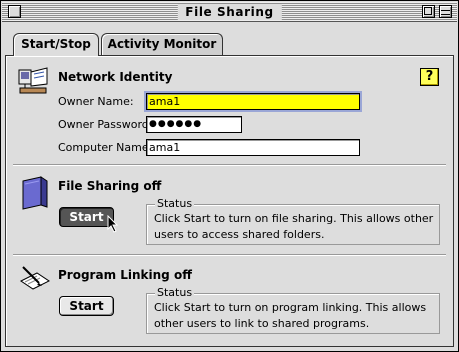 This screenshot has height=352, width=459. Describe the element at coordinates (175, 292) in the screenshot. I see `program-linking-status-legend: Status` at that location.